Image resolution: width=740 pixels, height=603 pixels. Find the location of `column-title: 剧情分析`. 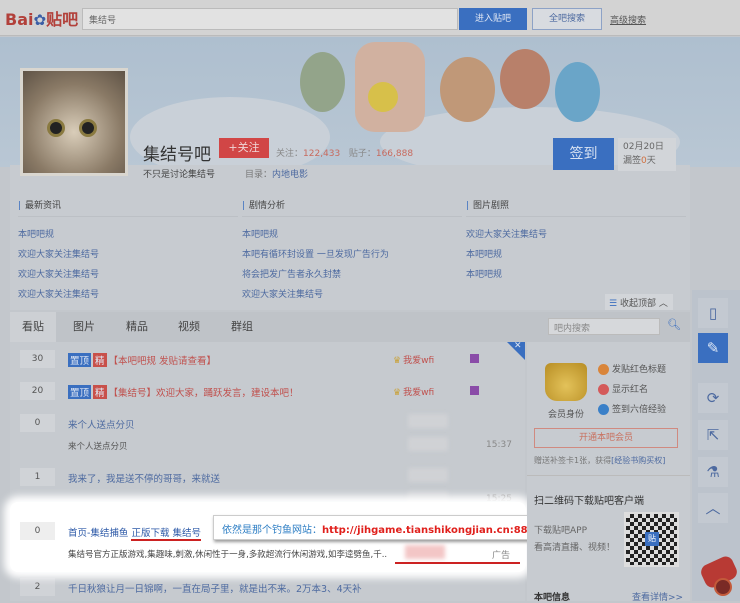

column-title: 剧情分析 is located at coordinates (352, 207).